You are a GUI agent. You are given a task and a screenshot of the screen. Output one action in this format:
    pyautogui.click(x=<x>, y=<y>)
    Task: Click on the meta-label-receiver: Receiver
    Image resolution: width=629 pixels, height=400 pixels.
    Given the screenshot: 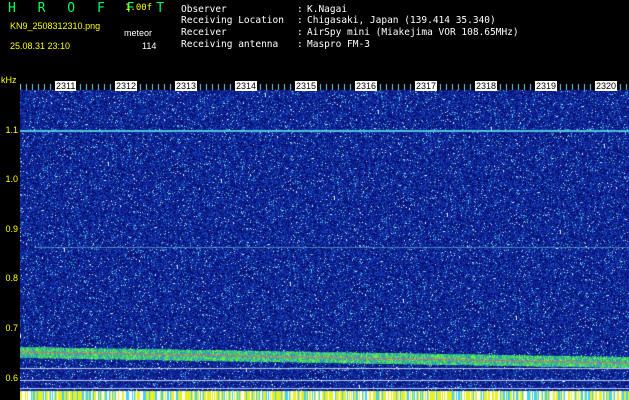 What is the action you would take?
    pyautogui.click(x=204, y=32)
    